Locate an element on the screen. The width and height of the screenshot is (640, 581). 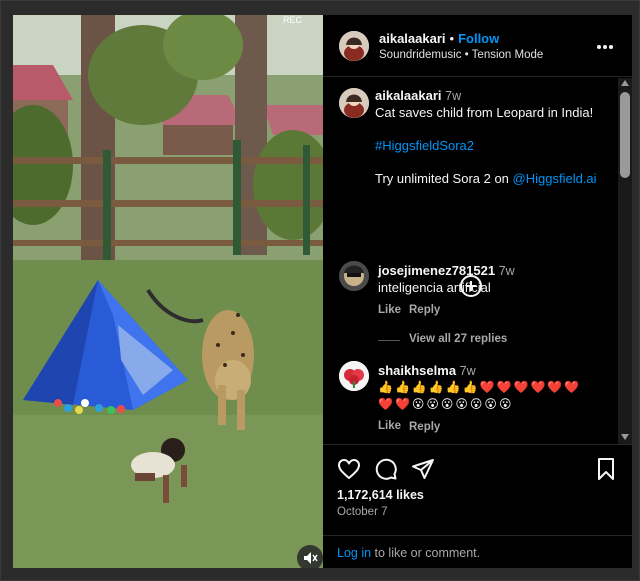
mute-button is located at coordinates (310, 556).